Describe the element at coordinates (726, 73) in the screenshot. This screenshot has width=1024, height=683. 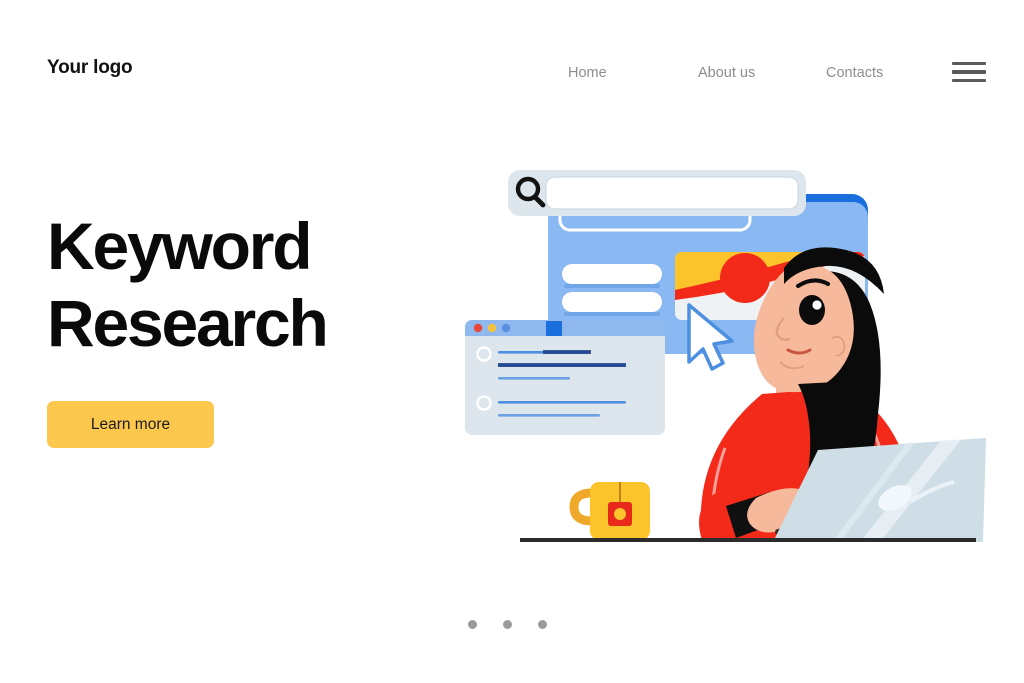
I see `nav-link-about-us: About us` at that location.